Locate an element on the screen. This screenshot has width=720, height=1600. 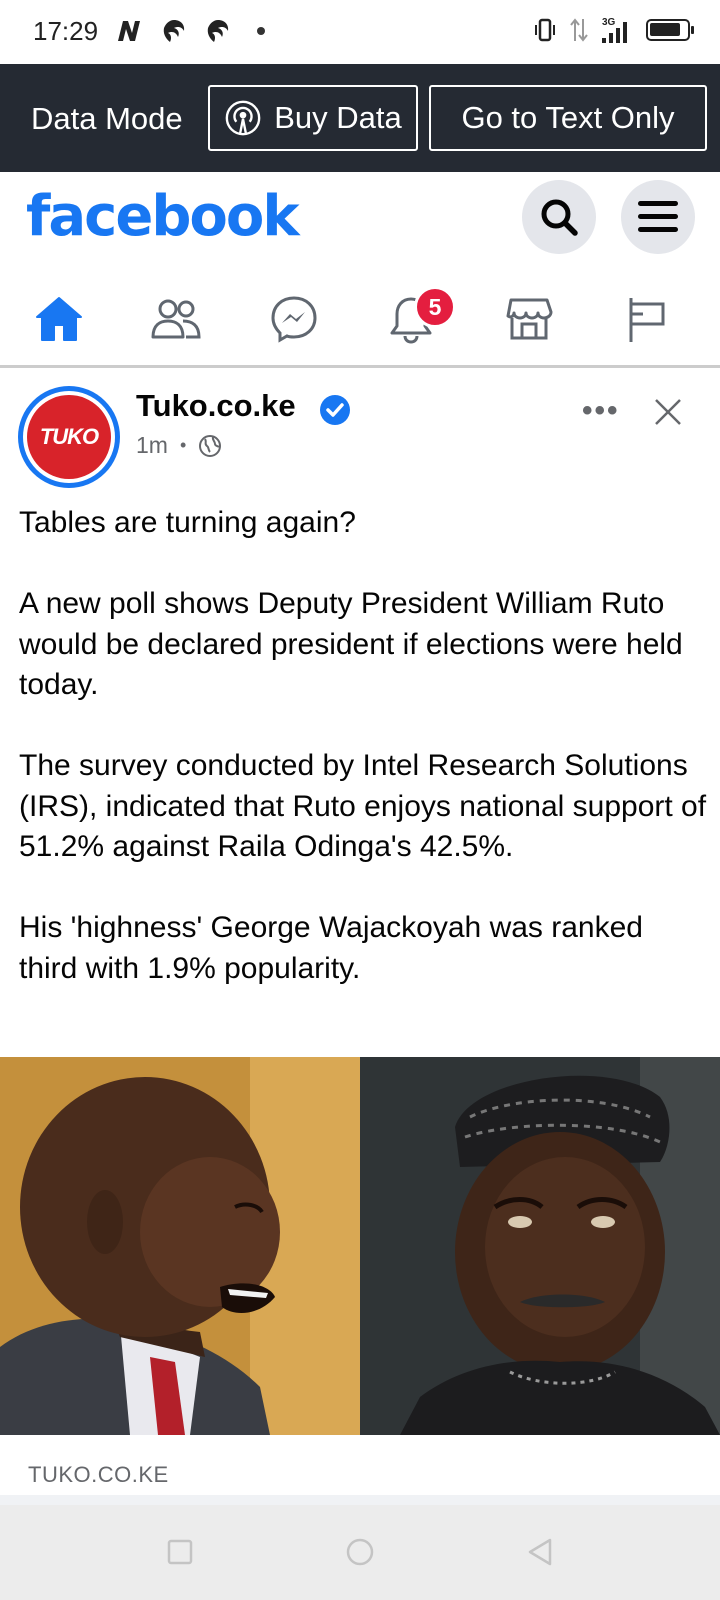
network-type: 3G is located at coordinates (609, 22).